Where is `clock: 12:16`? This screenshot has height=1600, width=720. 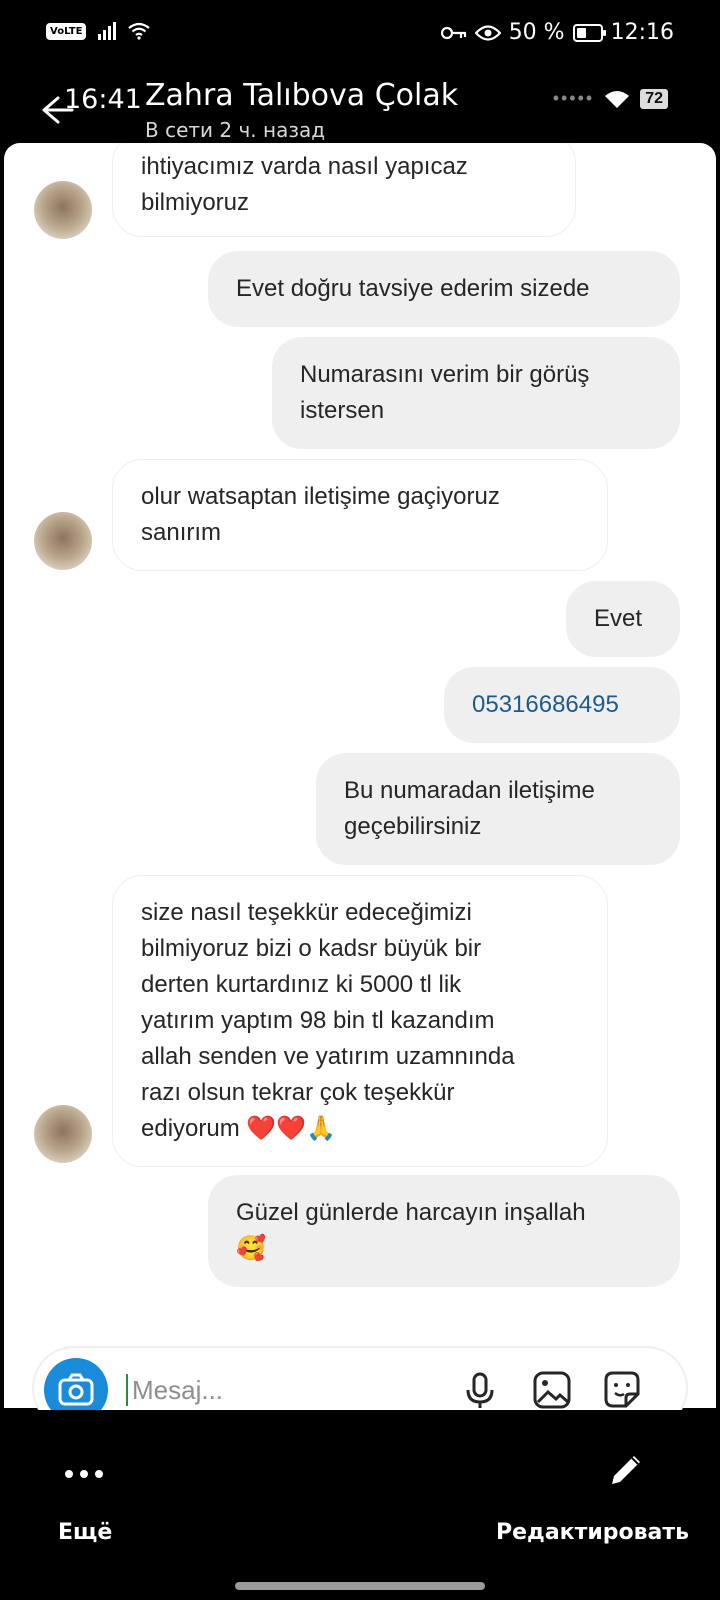
clock: 12:16 is located at coordinates (642, 32).